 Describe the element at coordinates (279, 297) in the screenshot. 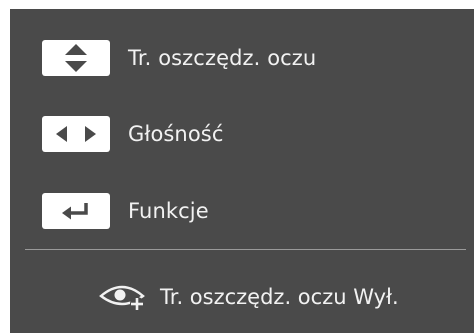

I see `status-text: Tr. oszczędz. oczu Wył.` at that location.